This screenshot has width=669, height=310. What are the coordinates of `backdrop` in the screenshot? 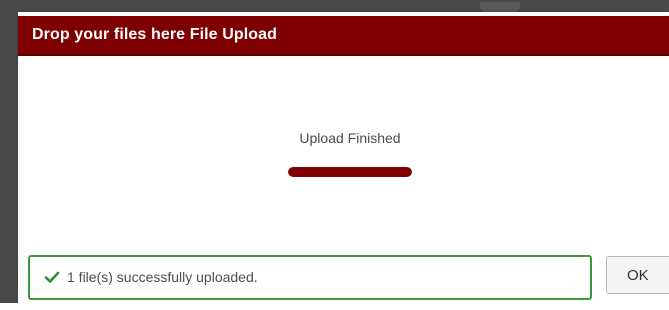 It's located at (334, 6).